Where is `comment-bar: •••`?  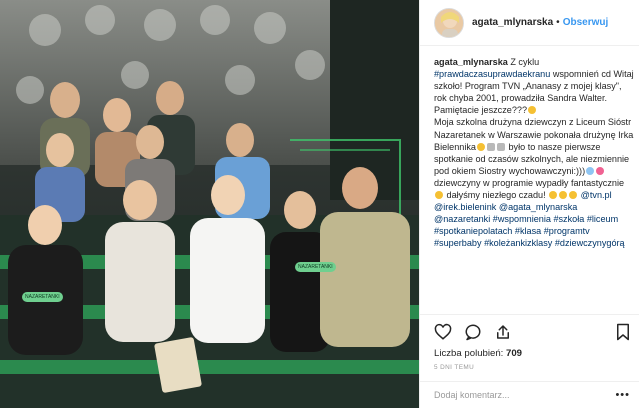
comment-bar: ••• is located at coordinates (529, 394).